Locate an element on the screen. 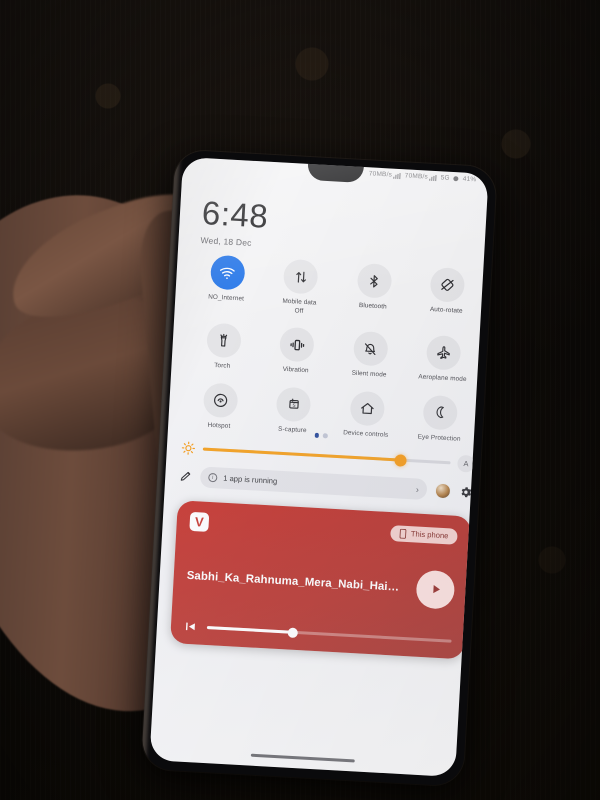  torch-icon is located at coordinates (223, 340).